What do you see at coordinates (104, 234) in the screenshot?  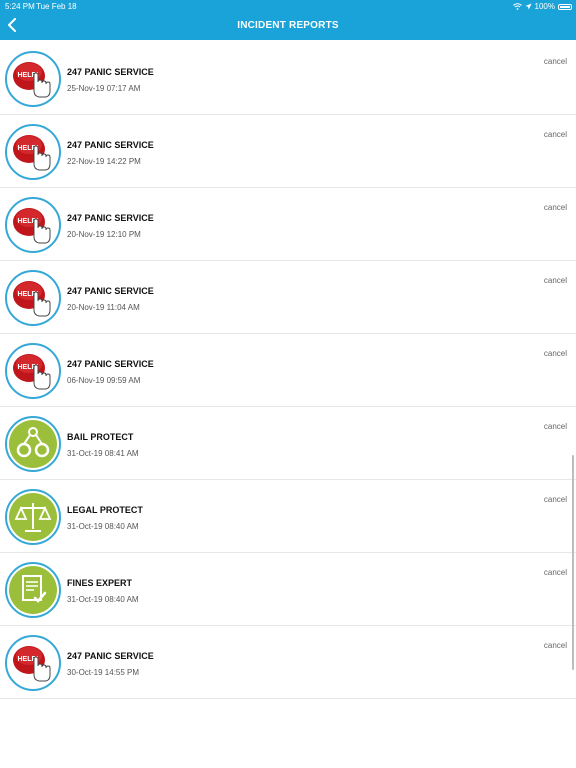 I see `report-datetime: 20-Nov-19 12:10 PM` at bounding box center [104, 234].